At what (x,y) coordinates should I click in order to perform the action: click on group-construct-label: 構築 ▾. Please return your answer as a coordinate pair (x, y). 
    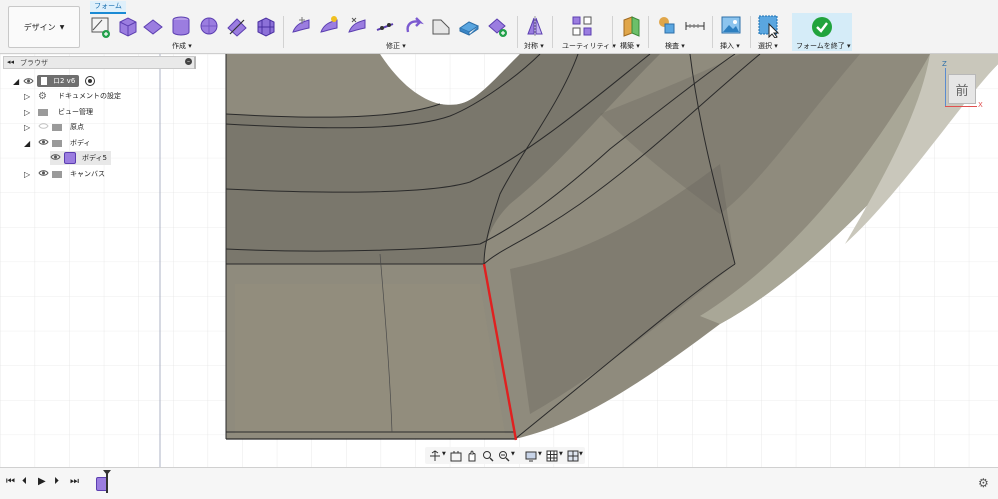
    Looking at the image, I should click on (630, 46).